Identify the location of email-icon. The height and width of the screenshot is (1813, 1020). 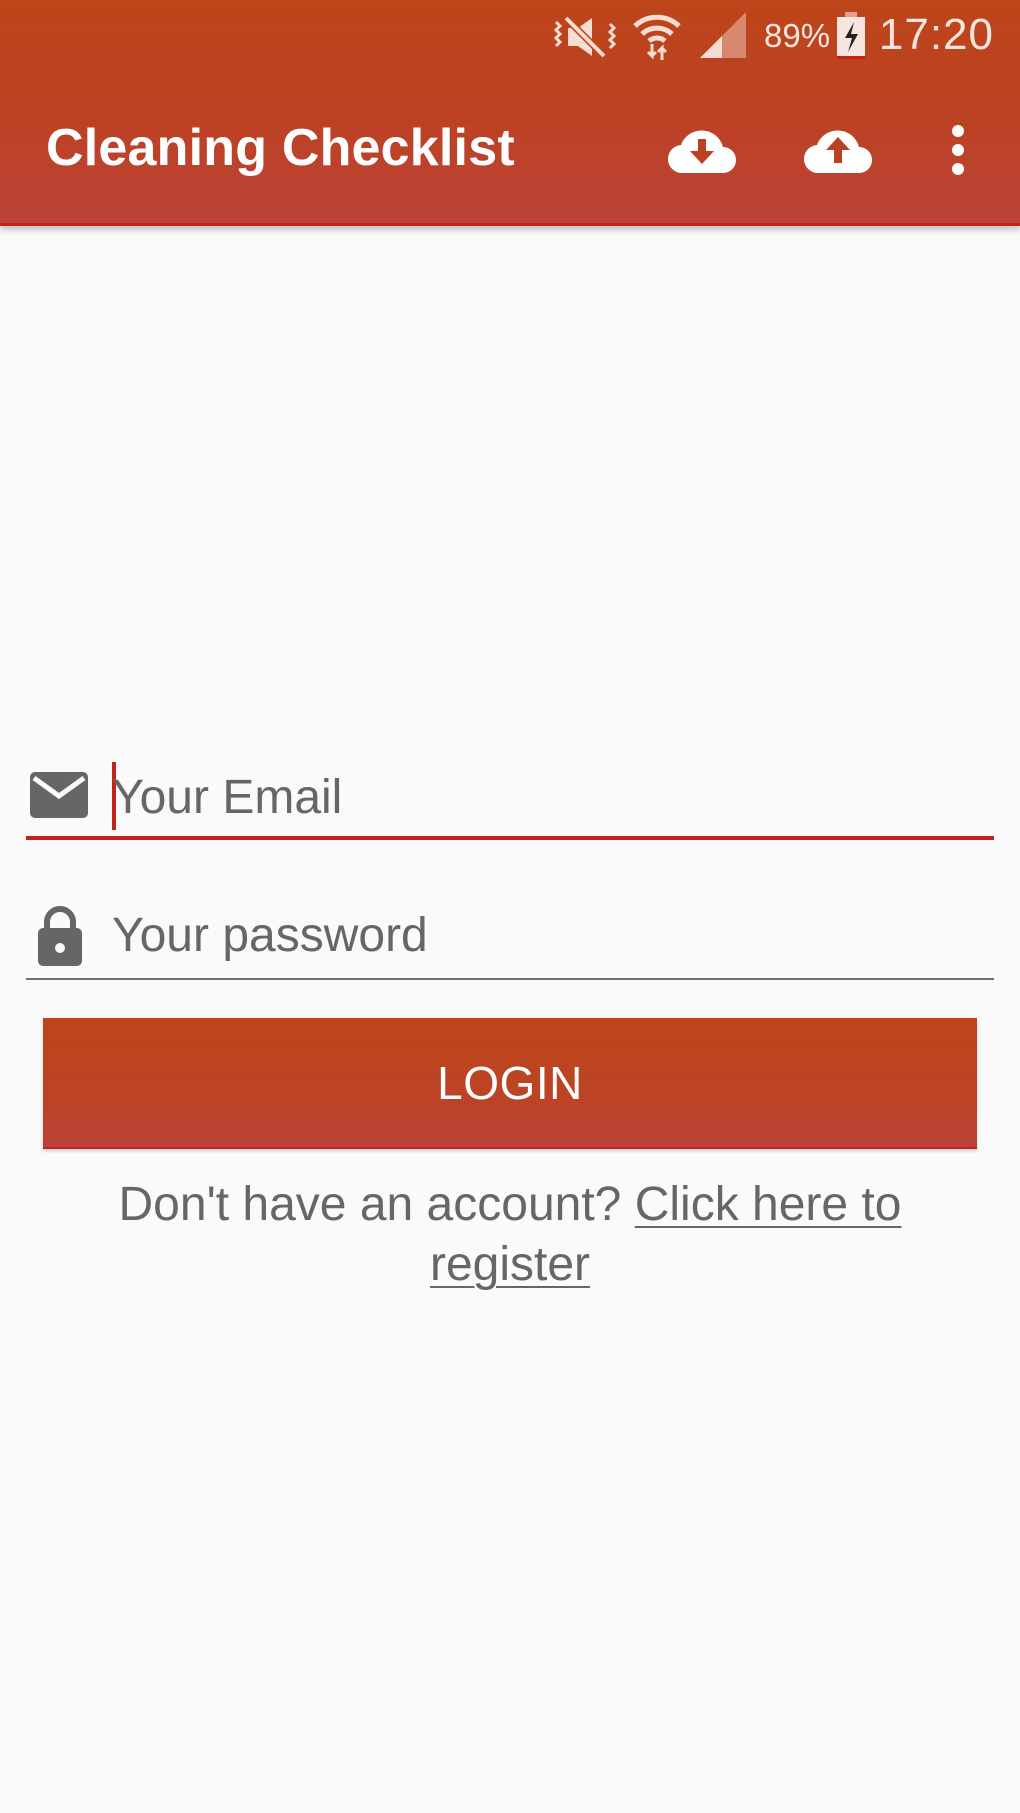
(59, 795).